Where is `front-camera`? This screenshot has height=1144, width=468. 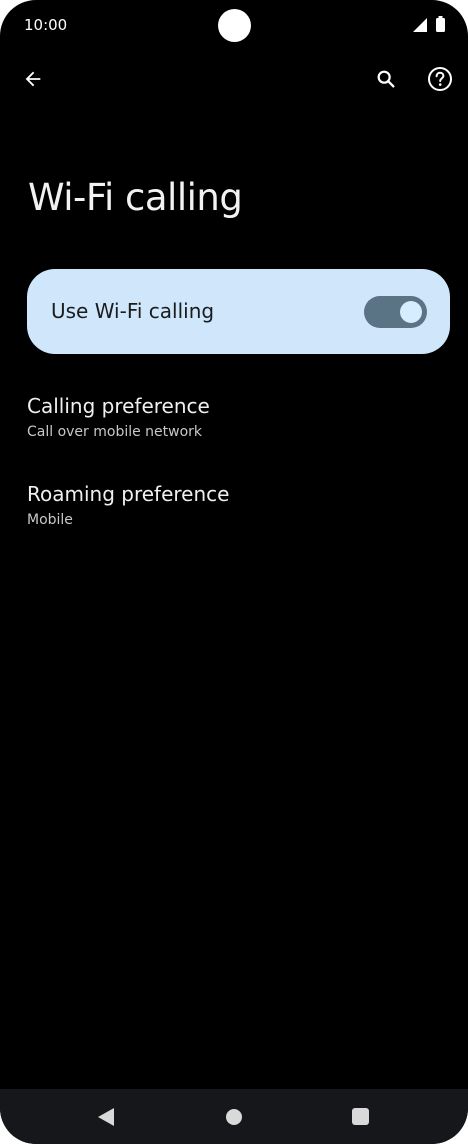 front-camera is located at coordinates (234, 25).